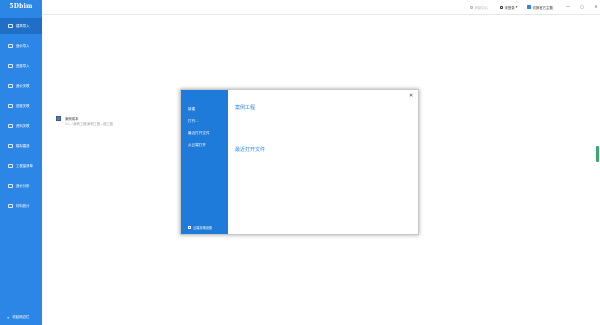 The image size is (600, 325). I want to click on user-icon, so click(501, 7).